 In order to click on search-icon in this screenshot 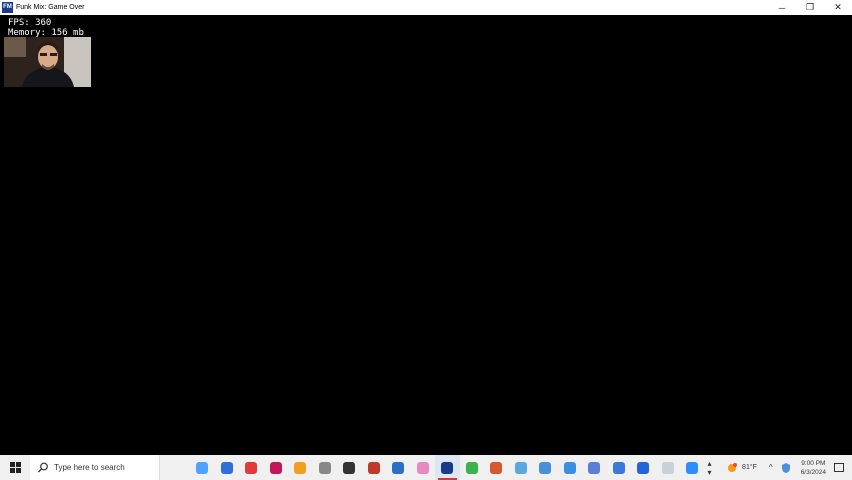, I will do `click(43, 467)`.